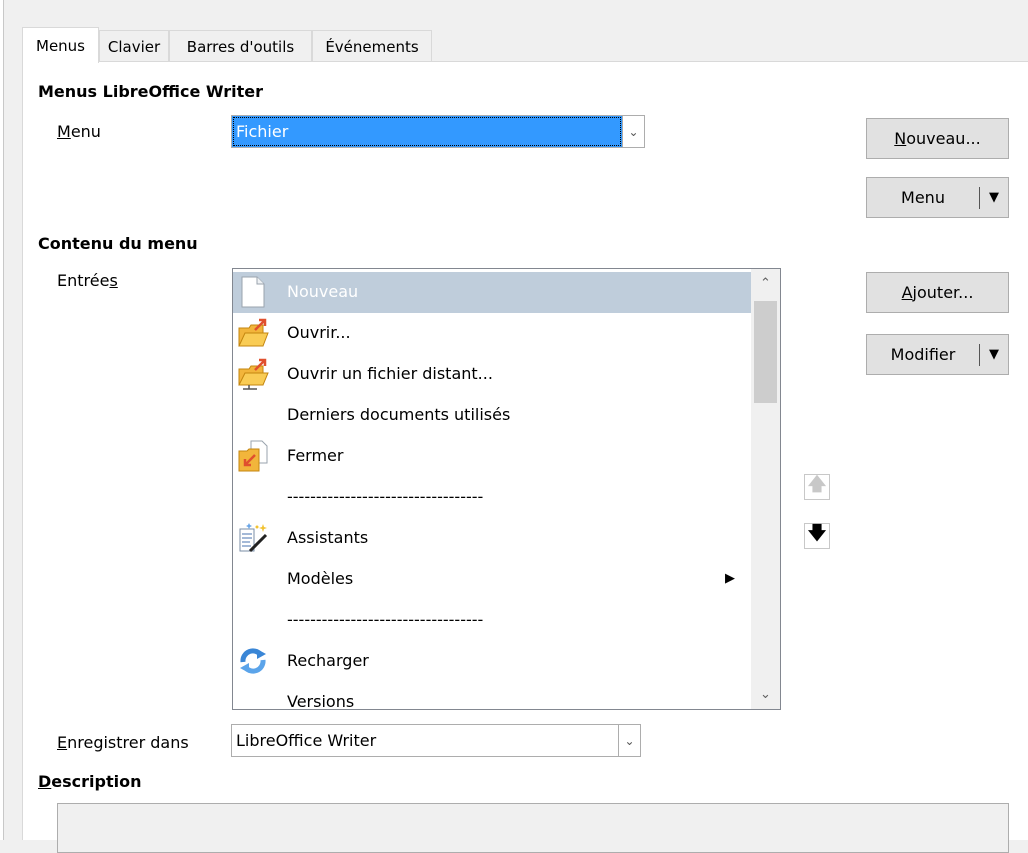 This screenshot has width=1028, height=853. What do you see at coordinates (817, 536) in the screenshot?
I see `move-down-icon: 🡇` at bounding box center [817, 536].